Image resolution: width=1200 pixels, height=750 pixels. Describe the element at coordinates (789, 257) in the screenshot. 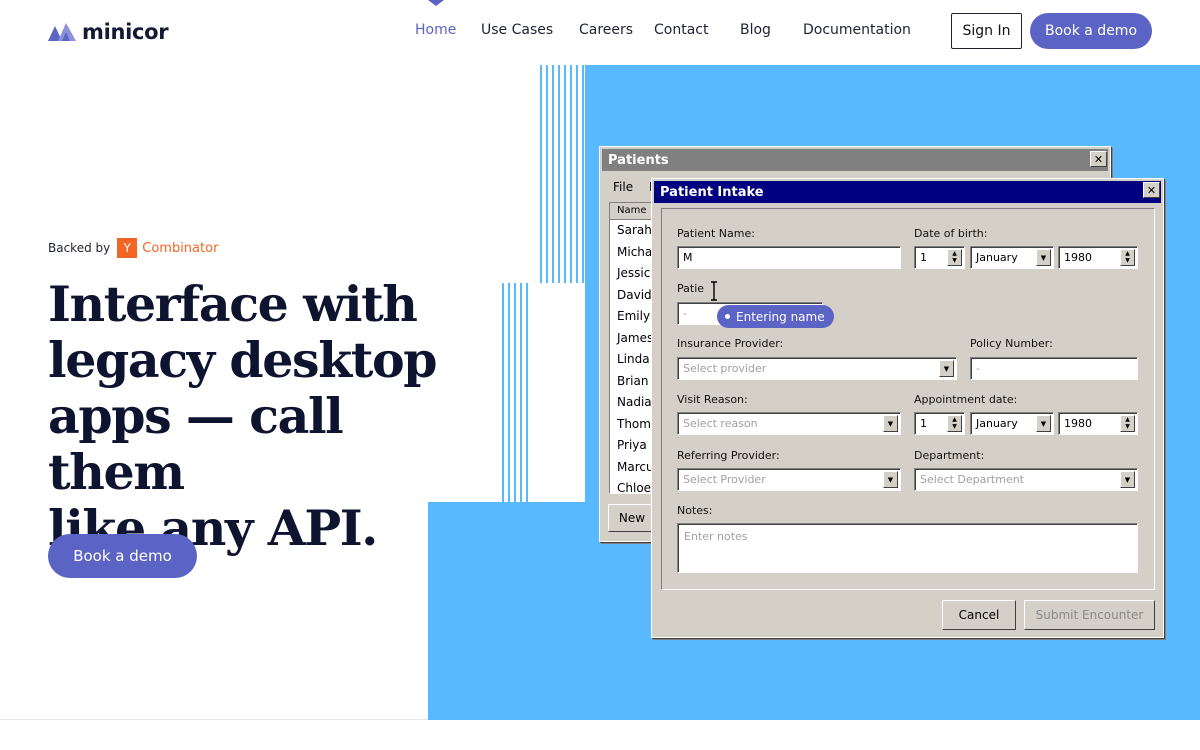

I see `patient-name-input: M` at that location.